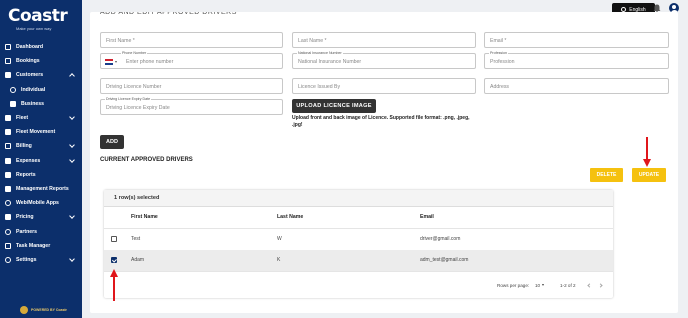  What do you see at coordinates (589, 285) in the screenshot?
I see `chevron-left-icon` at bounding box center [589, 285].